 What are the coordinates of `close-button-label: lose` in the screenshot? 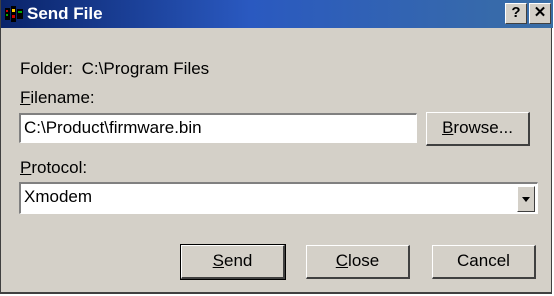 It's located at (364, 260).